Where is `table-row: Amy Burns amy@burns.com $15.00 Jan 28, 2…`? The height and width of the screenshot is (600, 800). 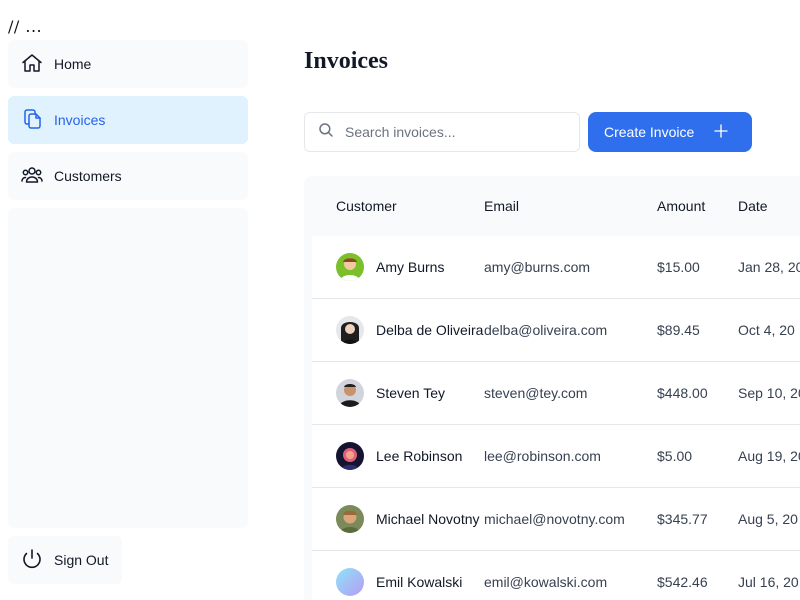 table-row: Amy Burns amy@burns.com $15.00 Jan 28, 2… is located at coordinates (556, 267).